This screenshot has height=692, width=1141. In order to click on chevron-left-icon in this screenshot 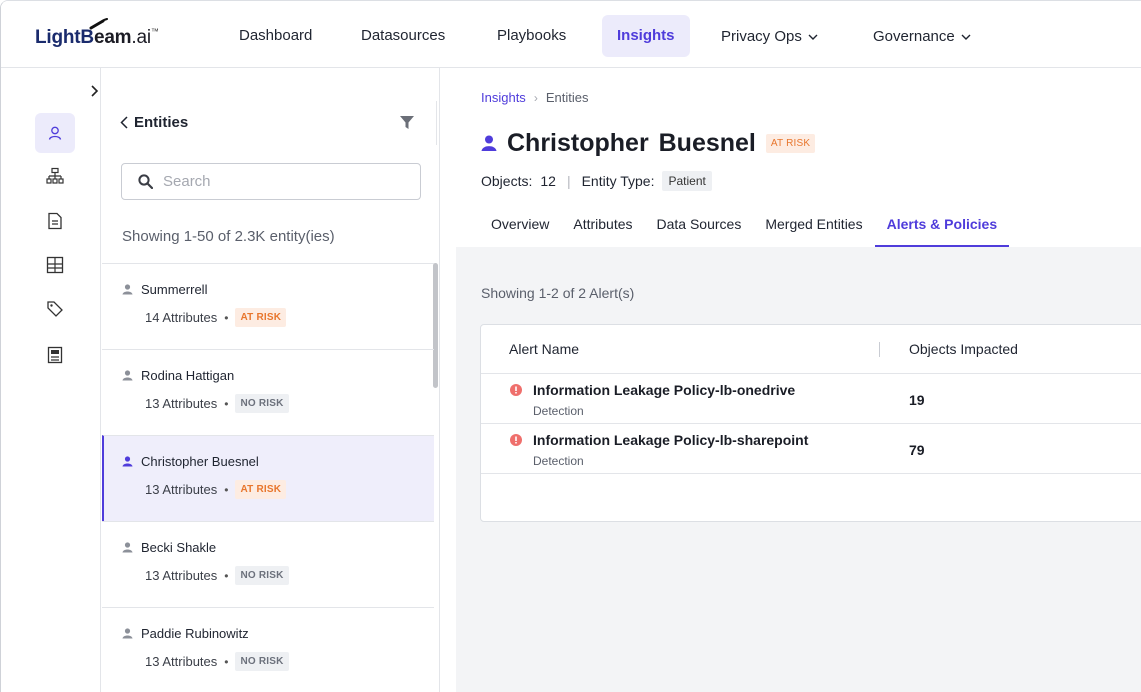, I will do `click(124, 122)`.